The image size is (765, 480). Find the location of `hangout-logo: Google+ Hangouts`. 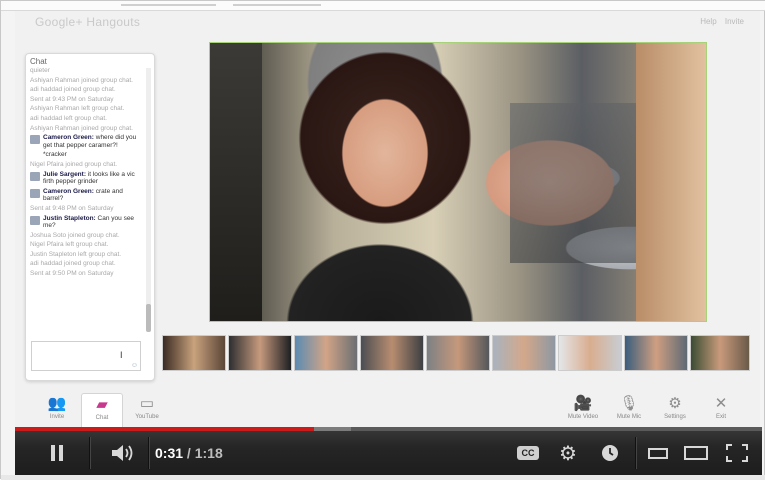

hangout-logo: Google+ Hangouts is located at coordinates (88, 22).